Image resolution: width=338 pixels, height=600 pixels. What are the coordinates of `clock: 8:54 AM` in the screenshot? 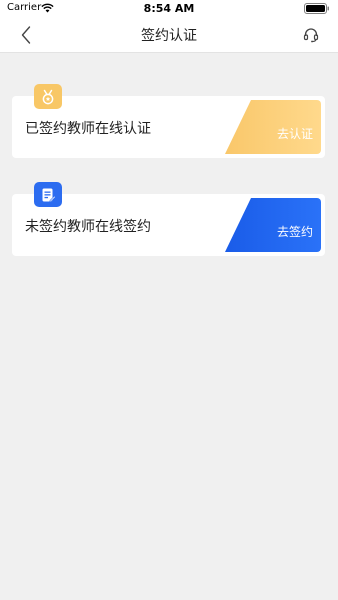 It's located at (169, 8).